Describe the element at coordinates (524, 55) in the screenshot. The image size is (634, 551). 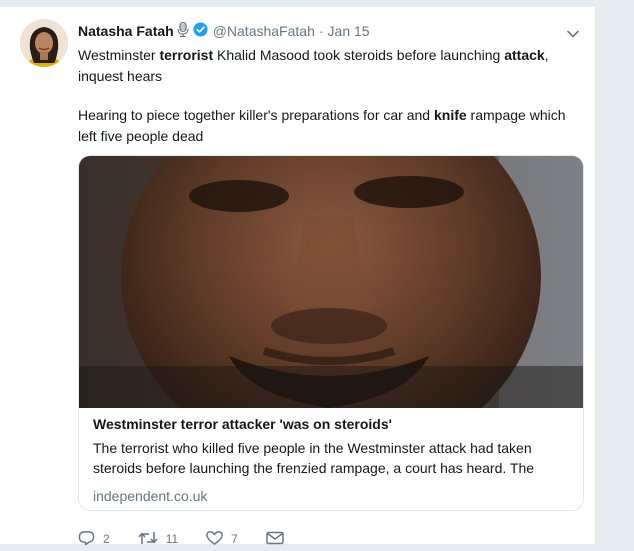
I see `hashtag-attack: attack` at that location.